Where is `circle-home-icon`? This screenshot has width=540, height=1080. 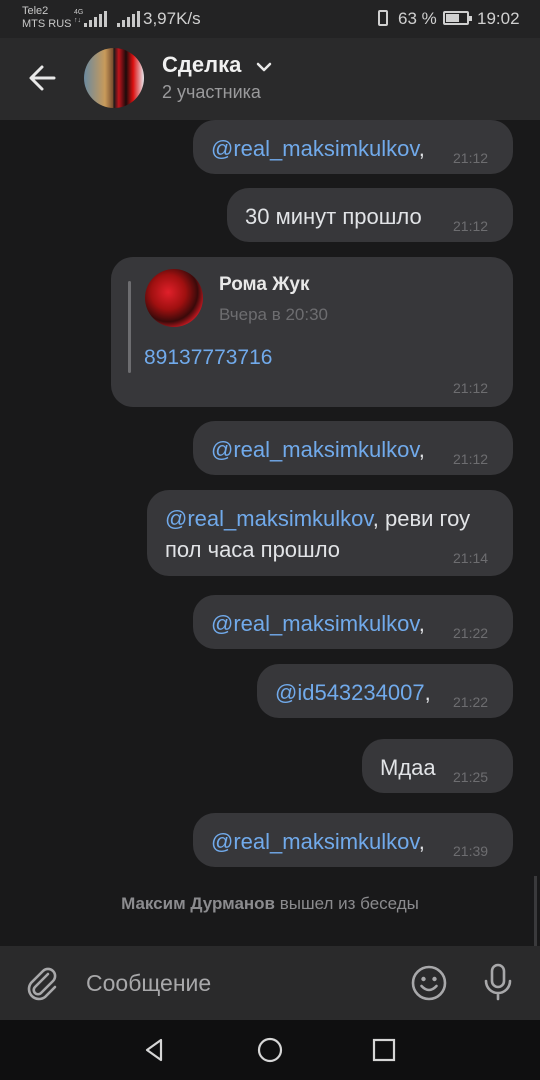 circle-home-icon is located at coordinates (270, 1050).